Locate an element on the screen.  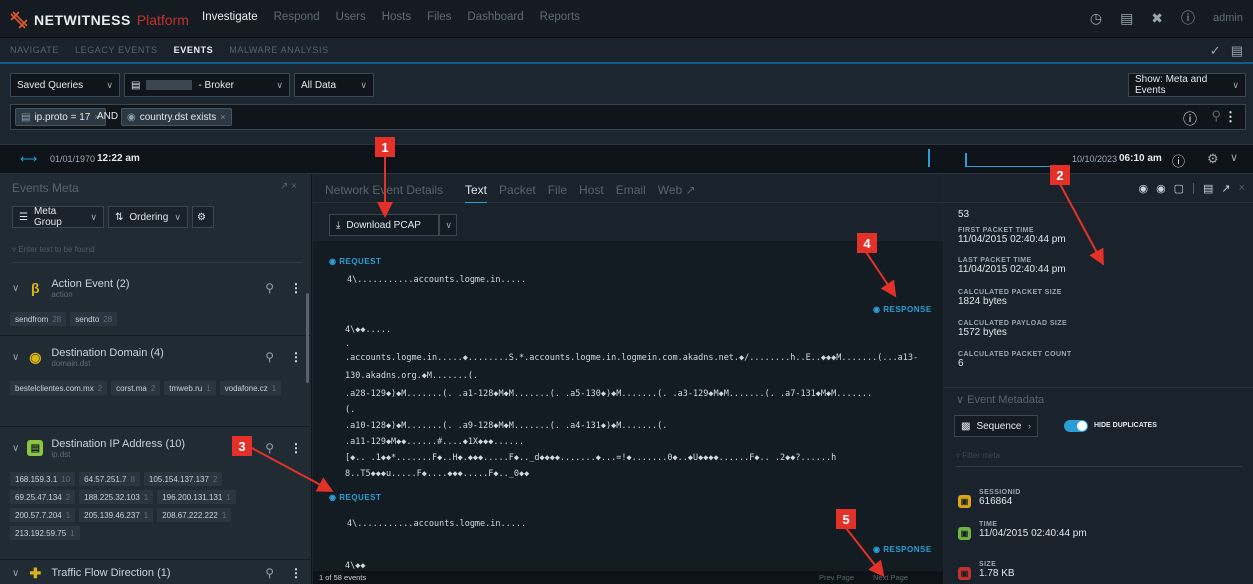
callout-4: 4 is located at coordinates (867, 243).